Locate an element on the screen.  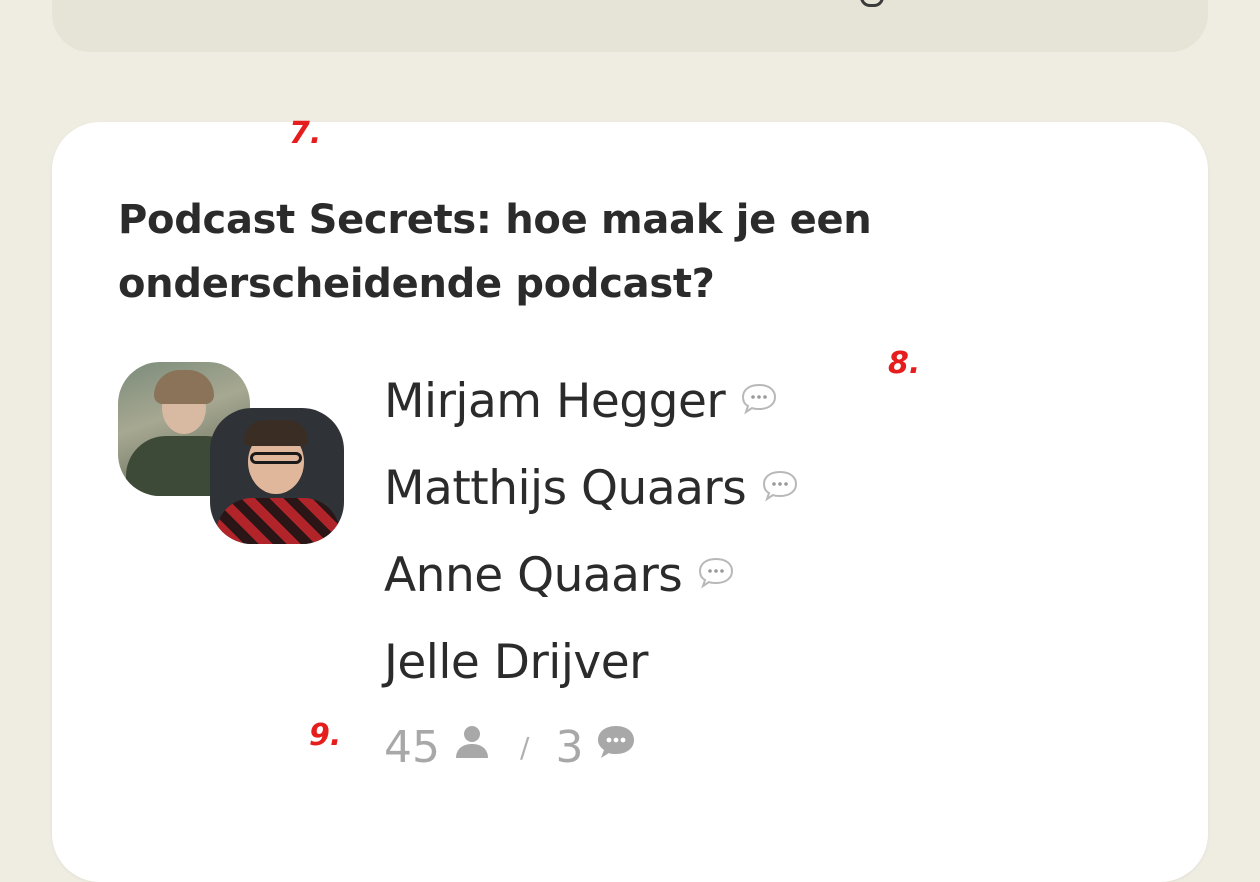
speaker-item: Mirjam Hegger is located at coordinates (592, 401).